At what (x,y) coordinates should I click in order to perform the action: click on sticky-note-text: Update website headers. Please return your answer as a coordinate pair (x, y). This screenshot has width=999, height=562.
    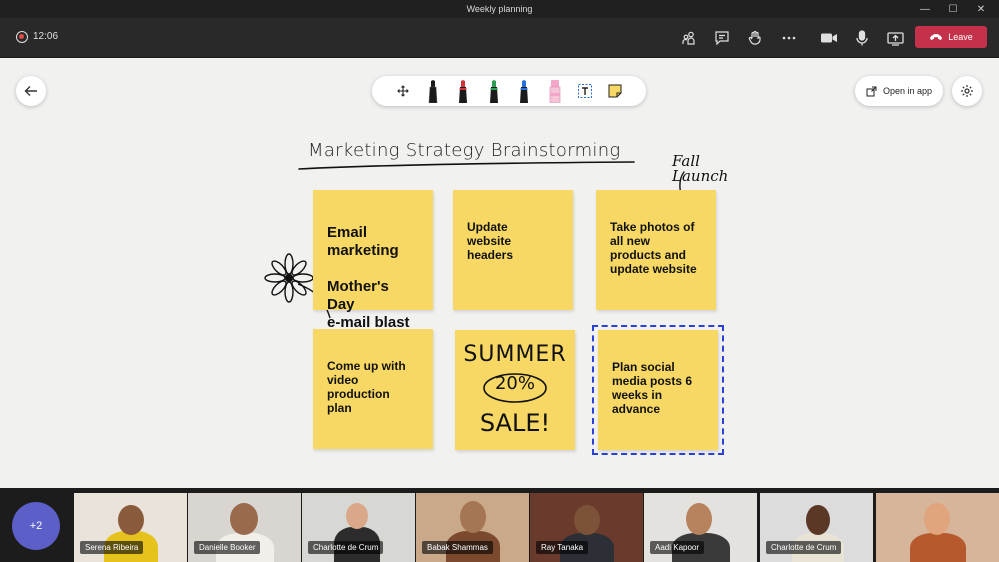
    Looking at the image, I should click on (490, 241).